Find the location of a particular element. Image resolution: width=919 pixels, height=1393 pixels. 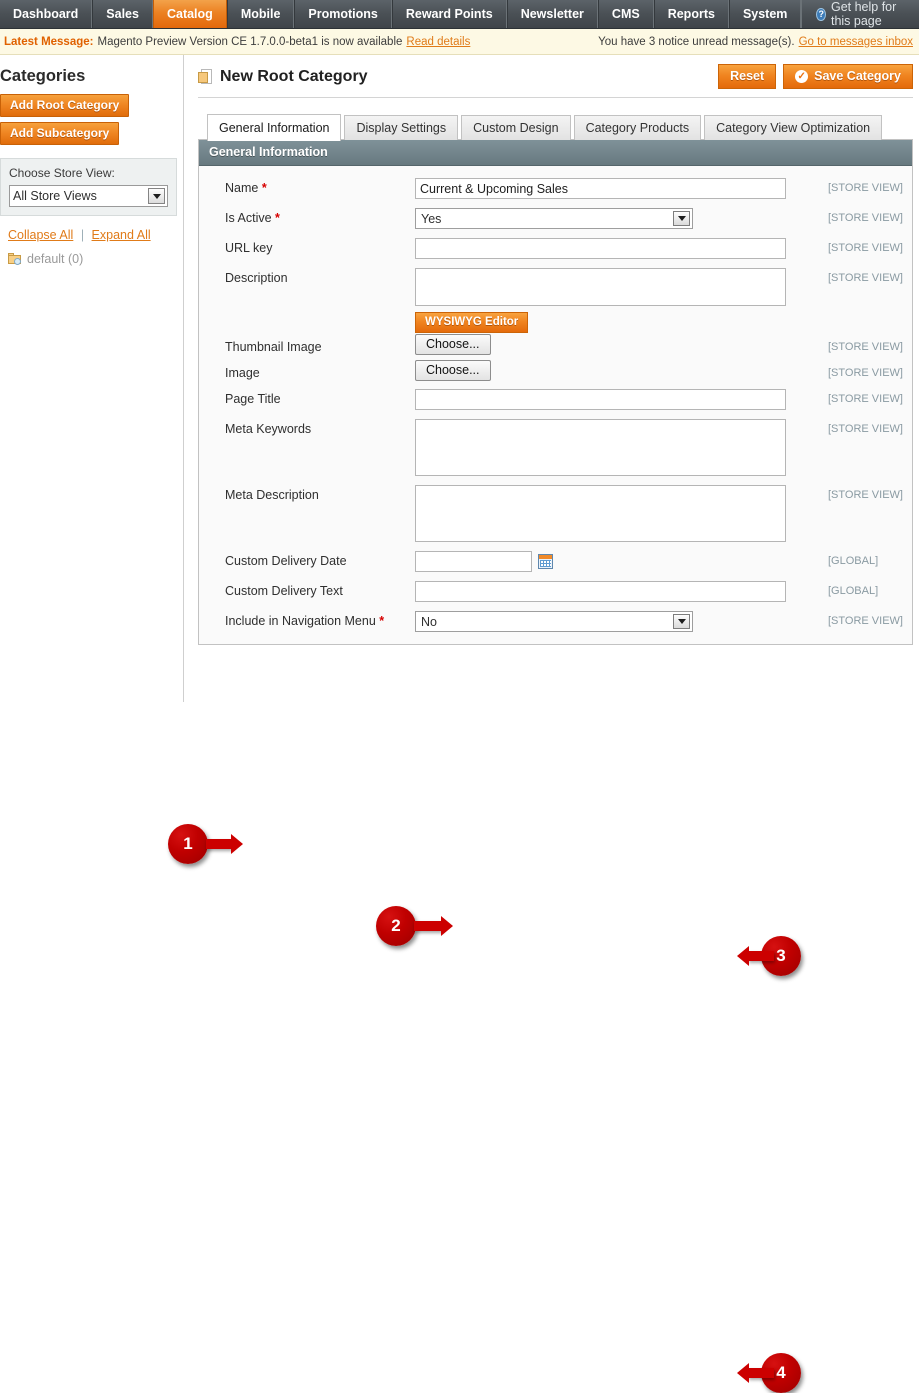

label-is-active-text: Is Active is located at coordinates (248, 218).